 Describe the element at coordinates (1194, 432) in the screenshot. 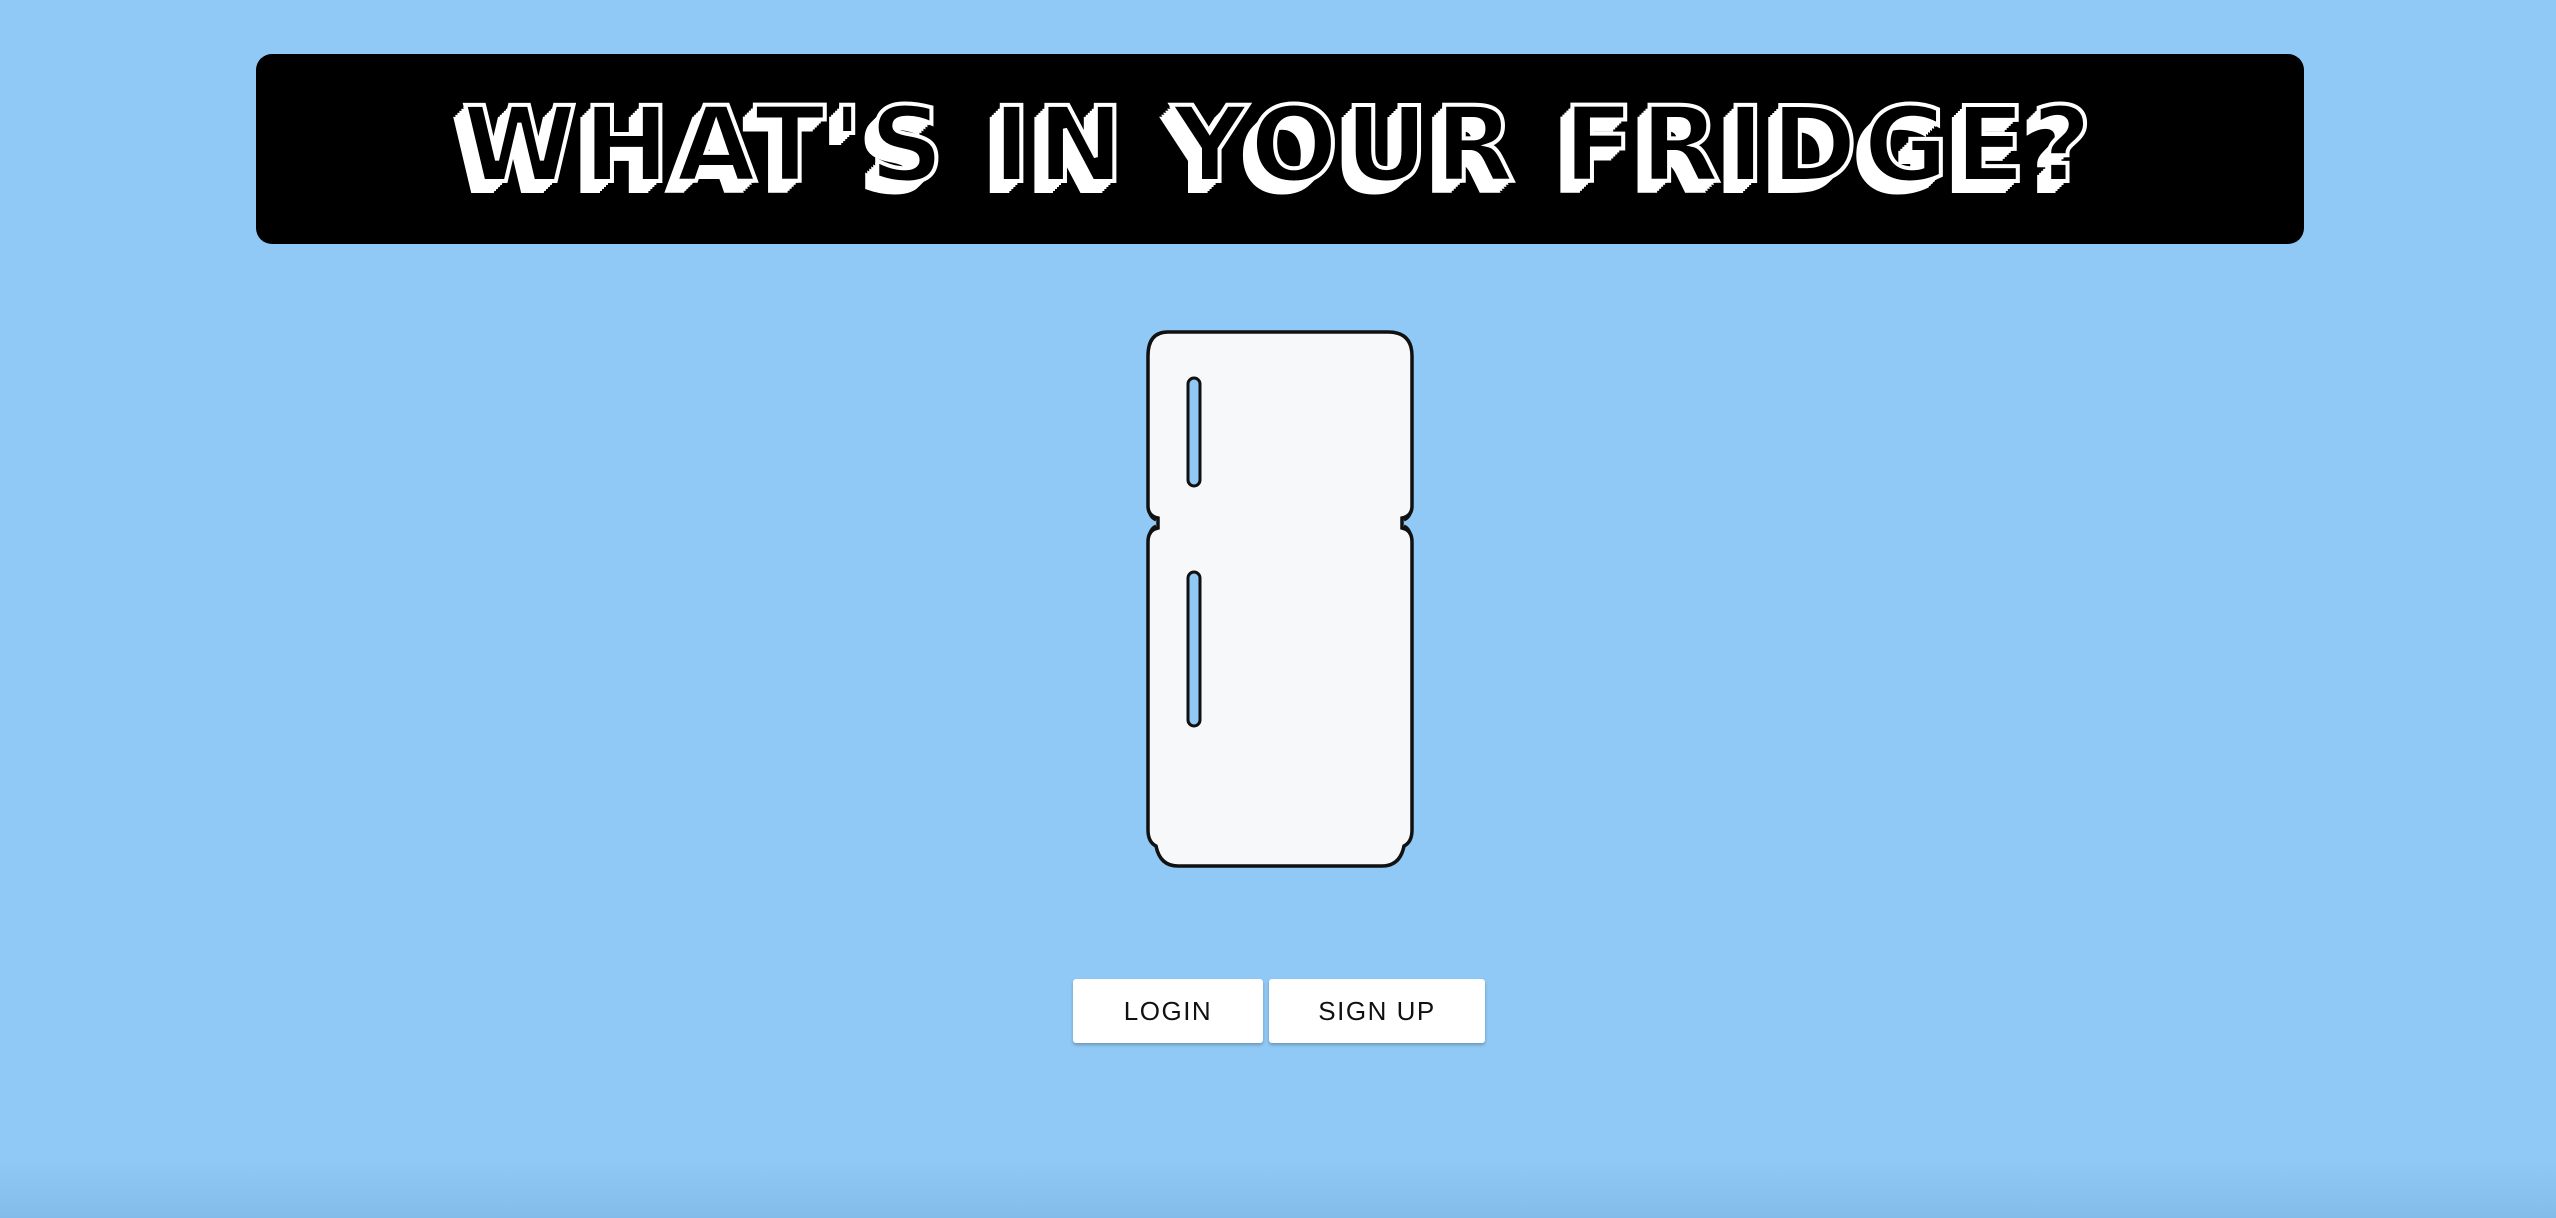

I see `top-door-handle` at that location.